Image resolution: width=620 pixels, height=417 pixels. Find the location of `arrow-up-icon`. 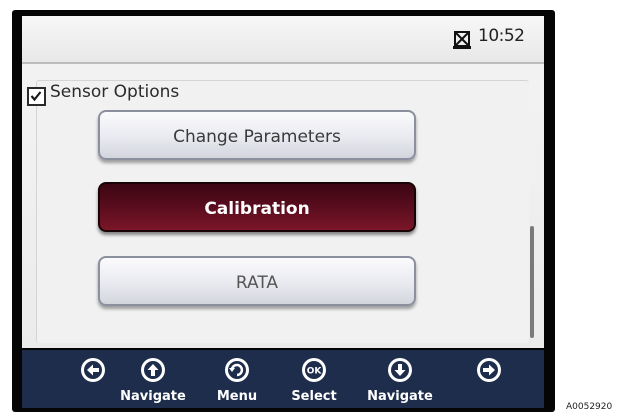

arrow-up-icon is located at coordinates (153, 370).